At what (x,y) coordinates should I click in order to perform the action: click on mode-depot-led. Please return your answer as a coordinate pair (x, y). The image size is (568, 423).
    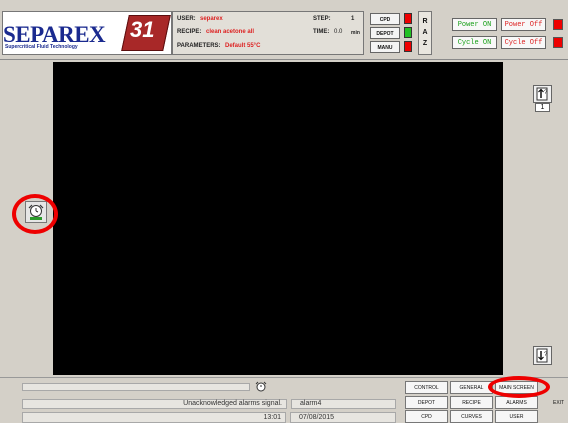
    Looking at the image, I should click on (408, 32).